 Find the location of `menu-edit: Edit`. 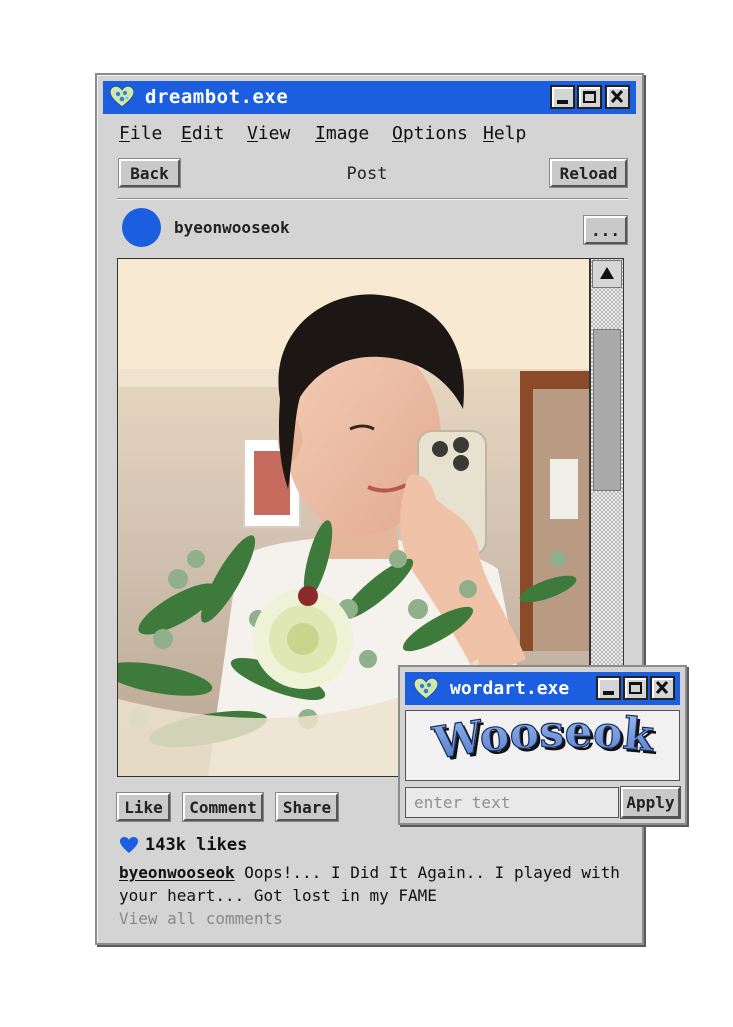

menu-edit: Edit is located at coordinates (202, 133).